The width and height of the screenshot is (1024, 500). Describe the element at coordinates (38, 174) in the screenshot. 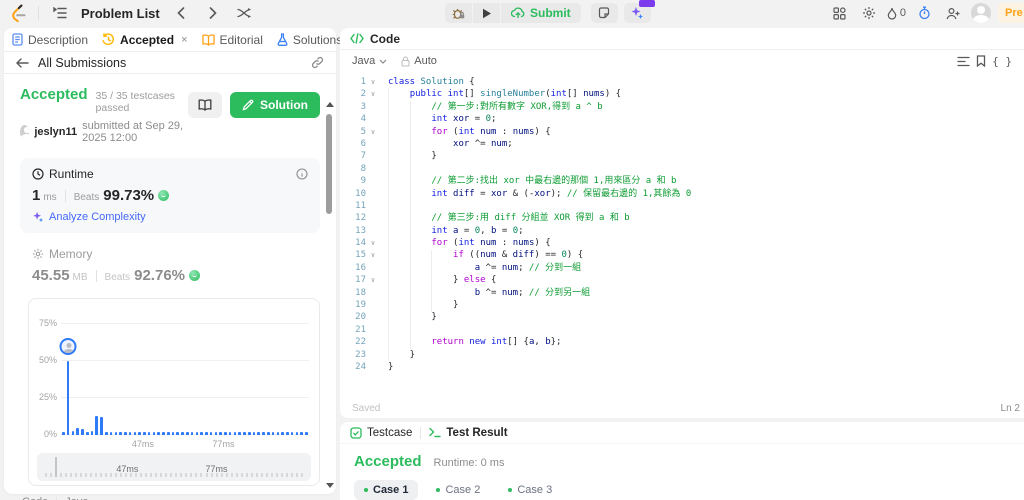

I see `clock-icon` at that location.